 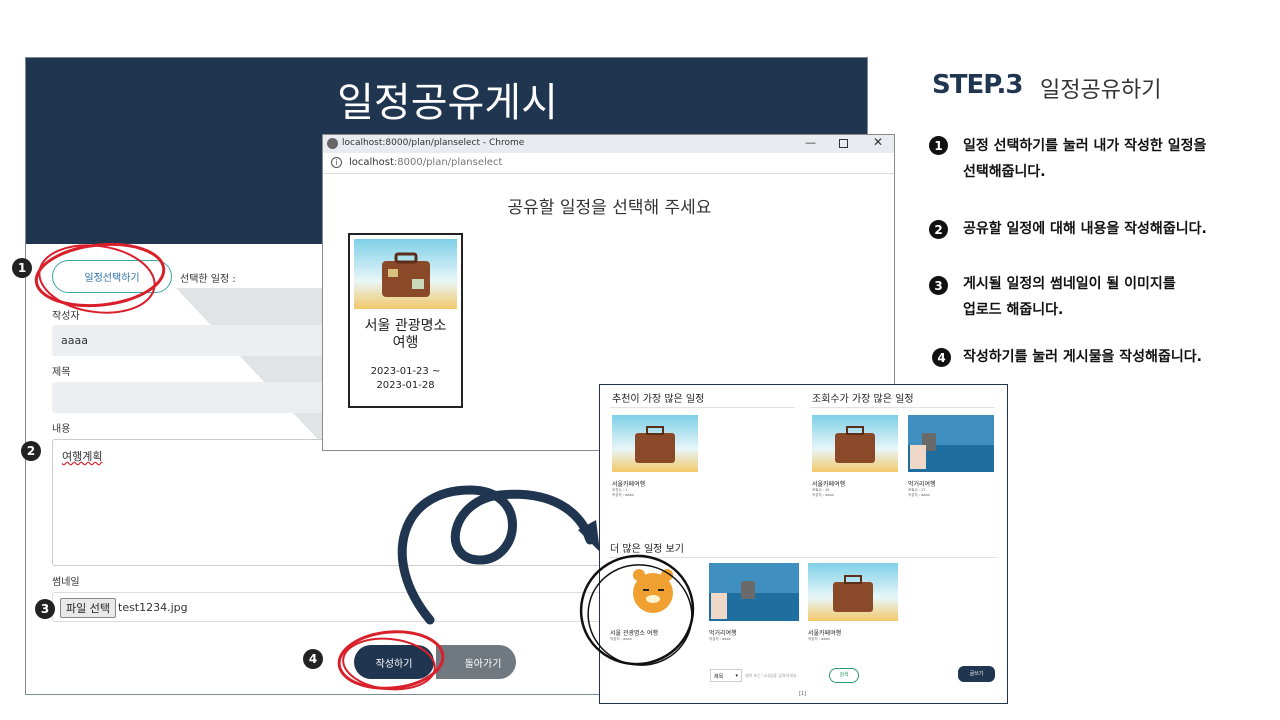 I want to click on back-button: 돌아가기, so click(x=476, y=662).